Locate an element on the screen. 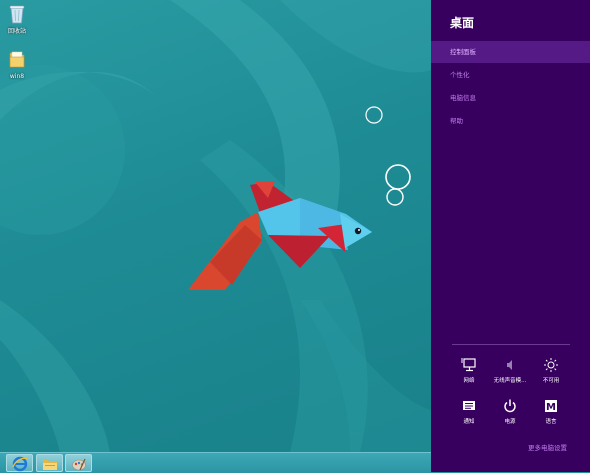 This screenshot has height=473, width=590. tile-language: M 语言 is located at coordinates (551, 411).